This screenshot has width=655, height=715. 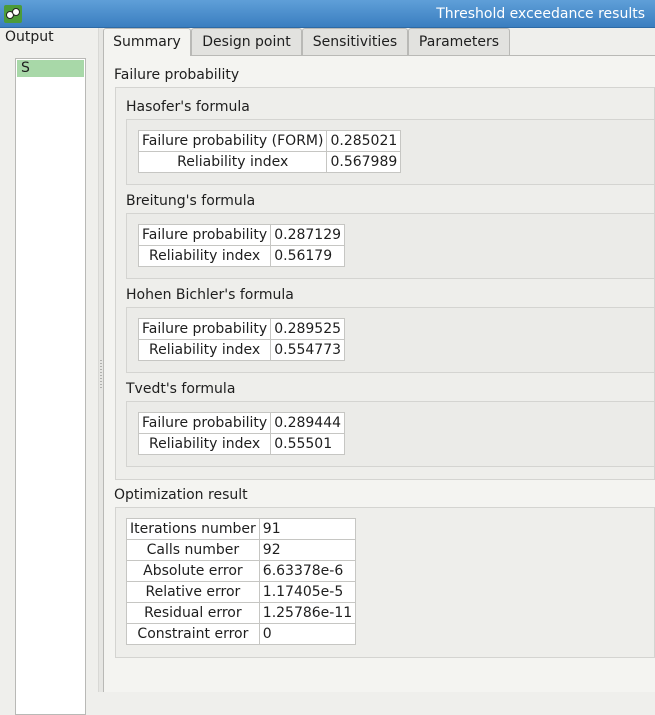 What do you see at coordinates (307, 529) in the screenshot?
I see `table-cell: 91` at bounding box center [307, 529].